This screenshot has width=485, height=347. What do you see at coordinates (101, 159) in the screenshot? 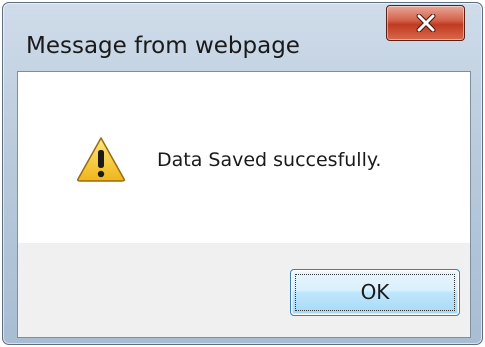
I see `warning-icon` at bounding box center [101, 159].